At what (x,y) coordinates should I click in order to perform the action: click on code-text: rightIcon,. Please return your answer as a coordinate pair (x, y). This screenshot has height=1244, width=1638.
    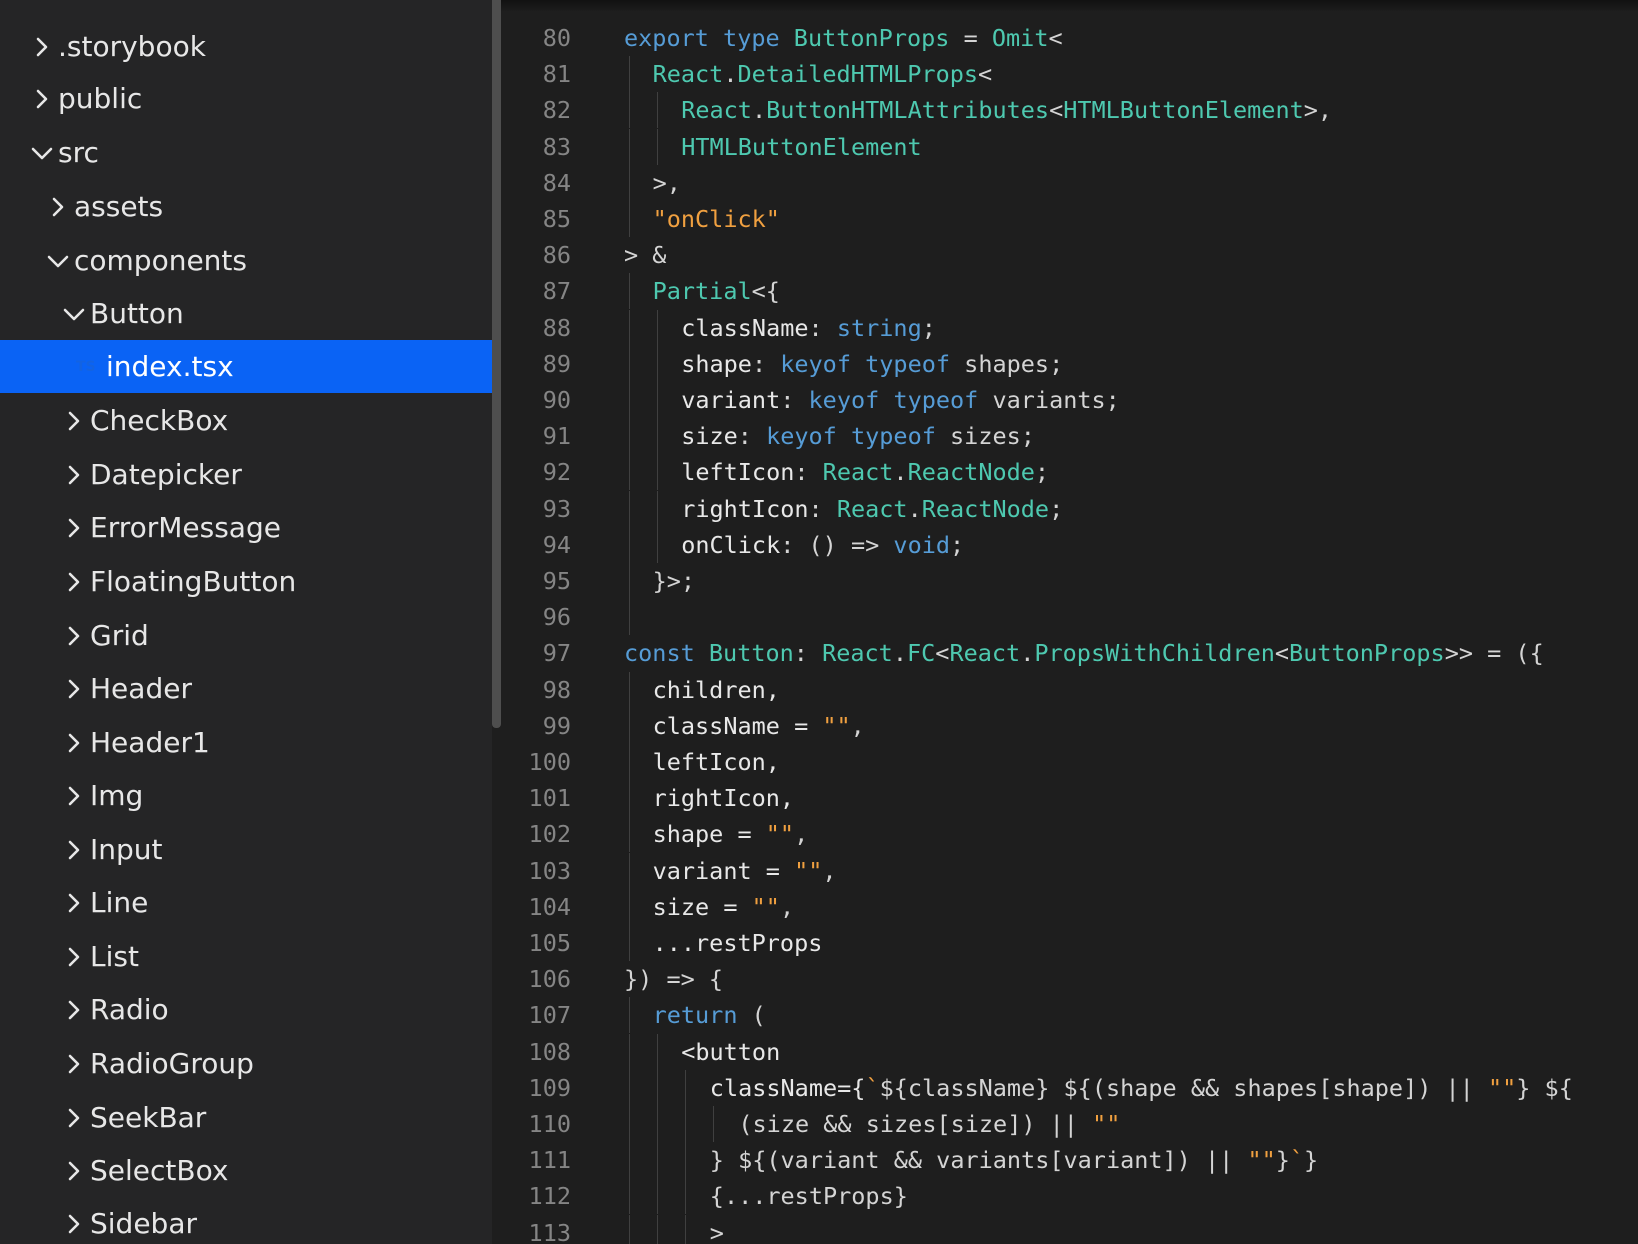
    Looking at the image, I should click on (723, 798).